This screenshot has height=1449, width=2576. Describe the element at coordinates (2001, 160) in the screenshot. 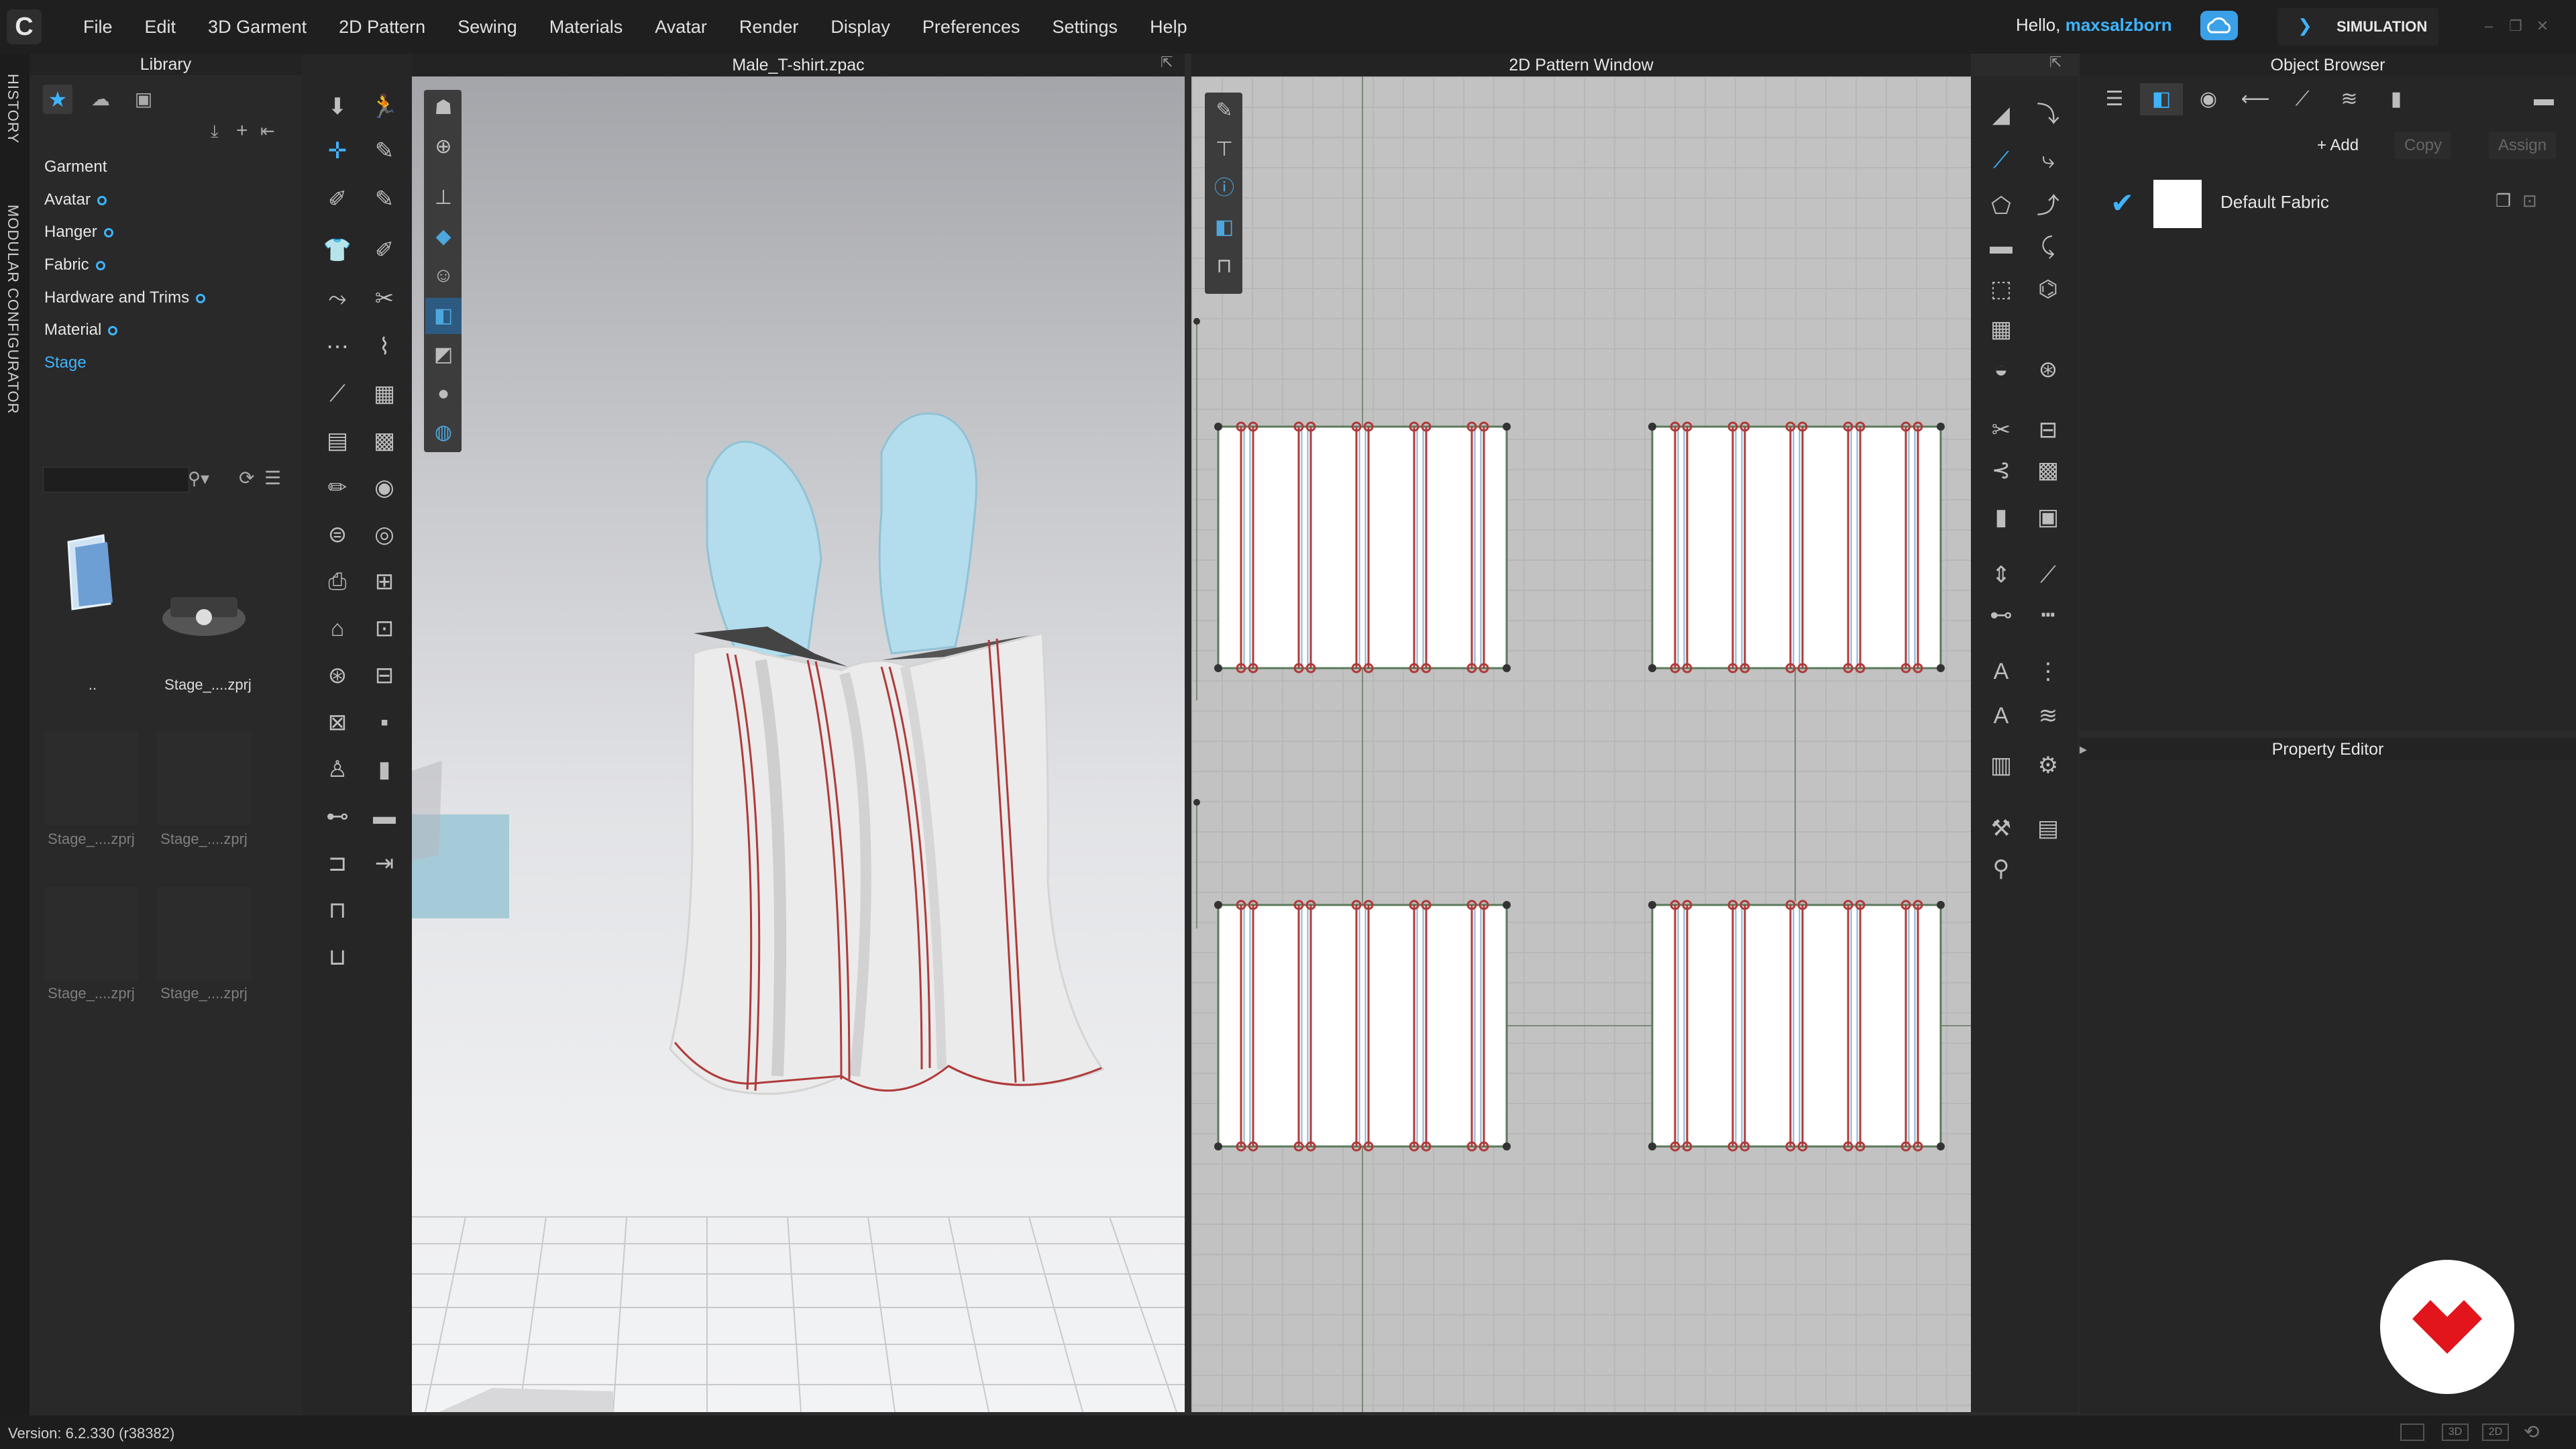

I see `edit-pattern-icon: ⟋` at that location.